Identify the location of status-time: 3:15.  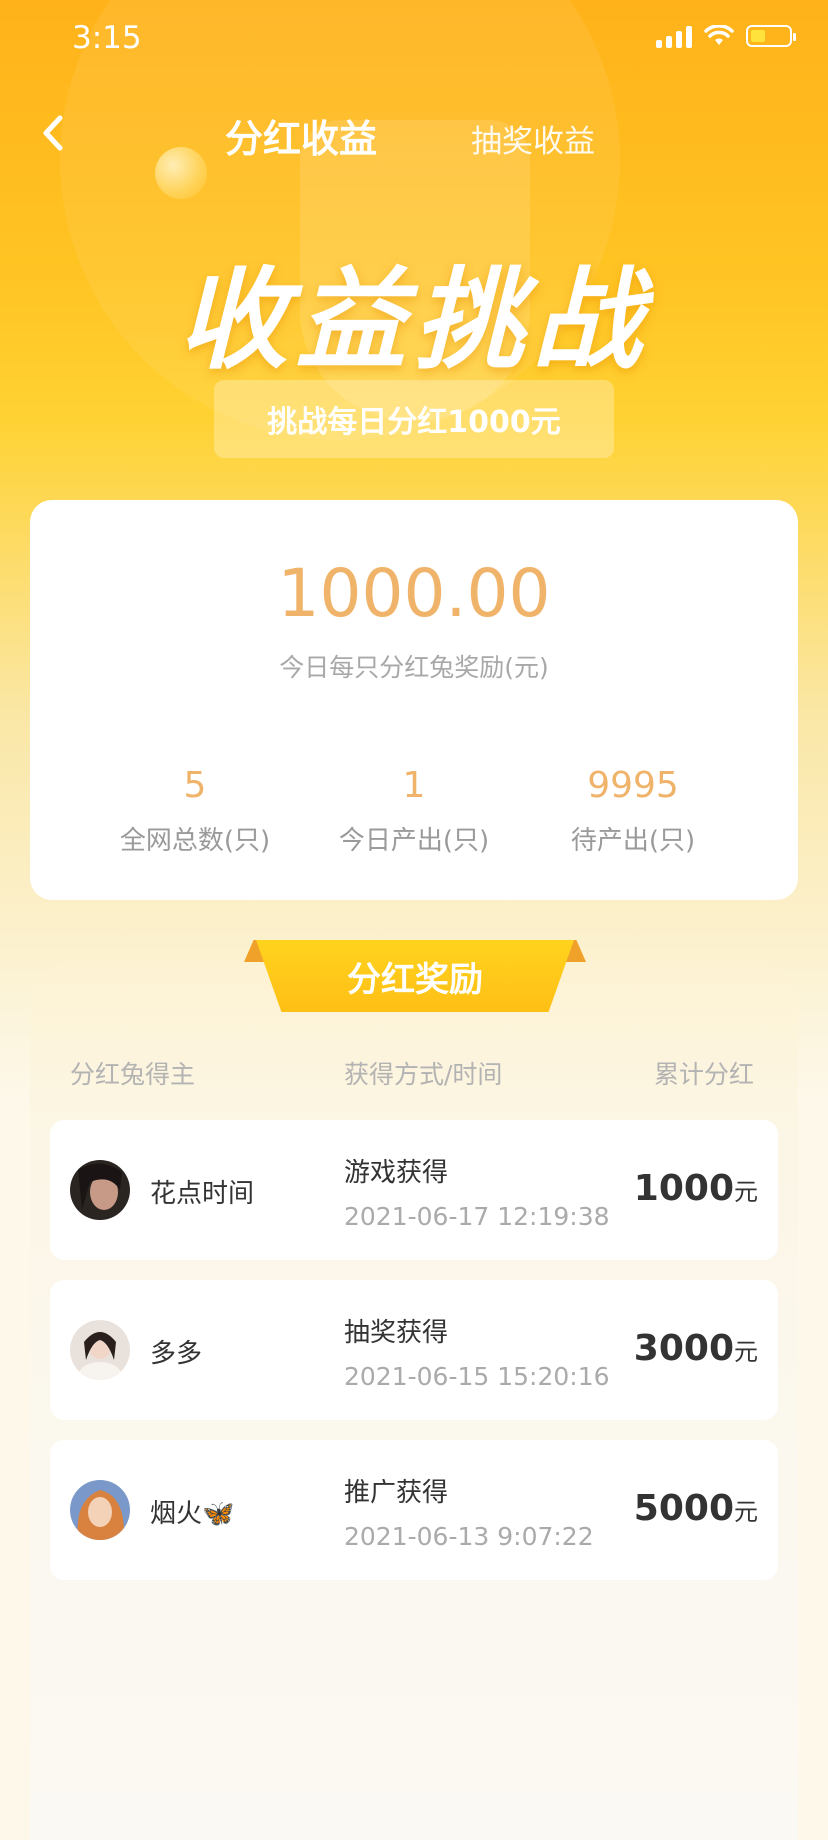
(107, 38).